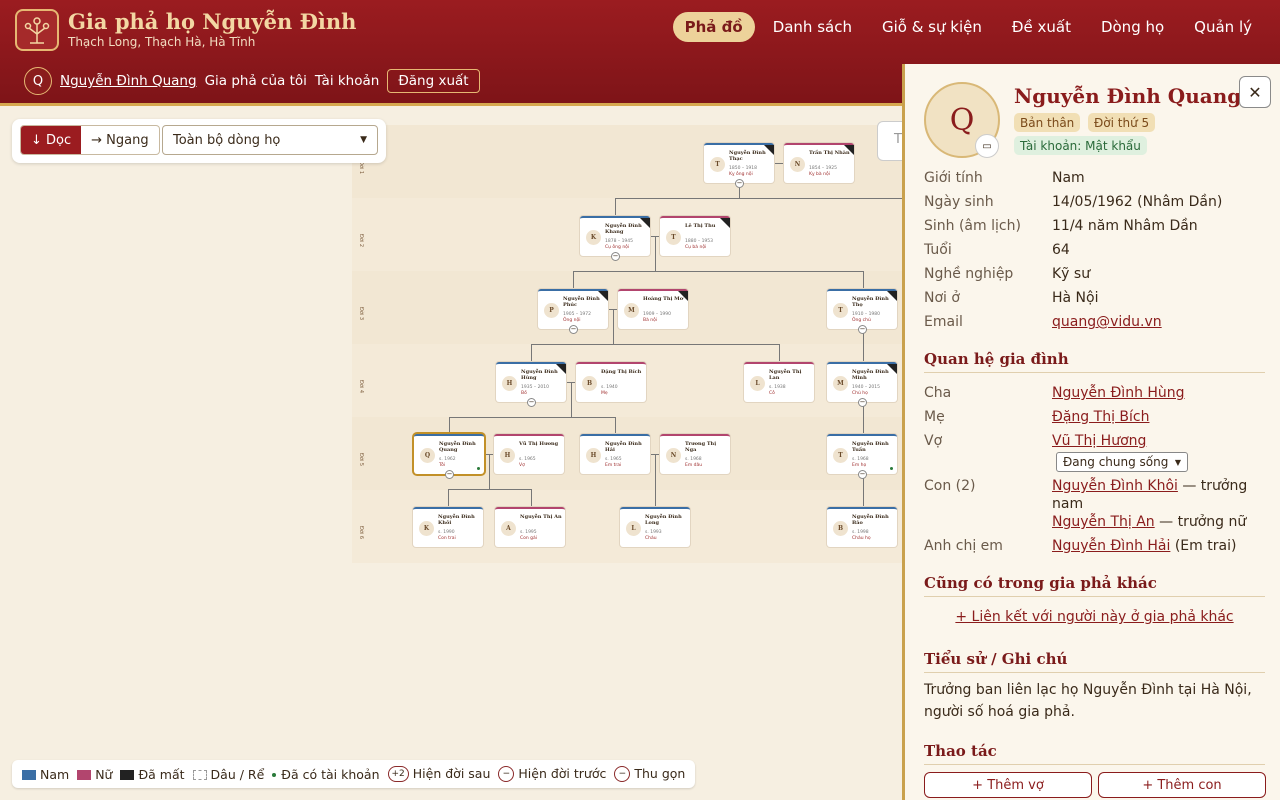  What do you see at coordinates (621, 372) in the screenshot?
I see `node-name: Đặng Thị Bích` at bounding box center [621, 372].